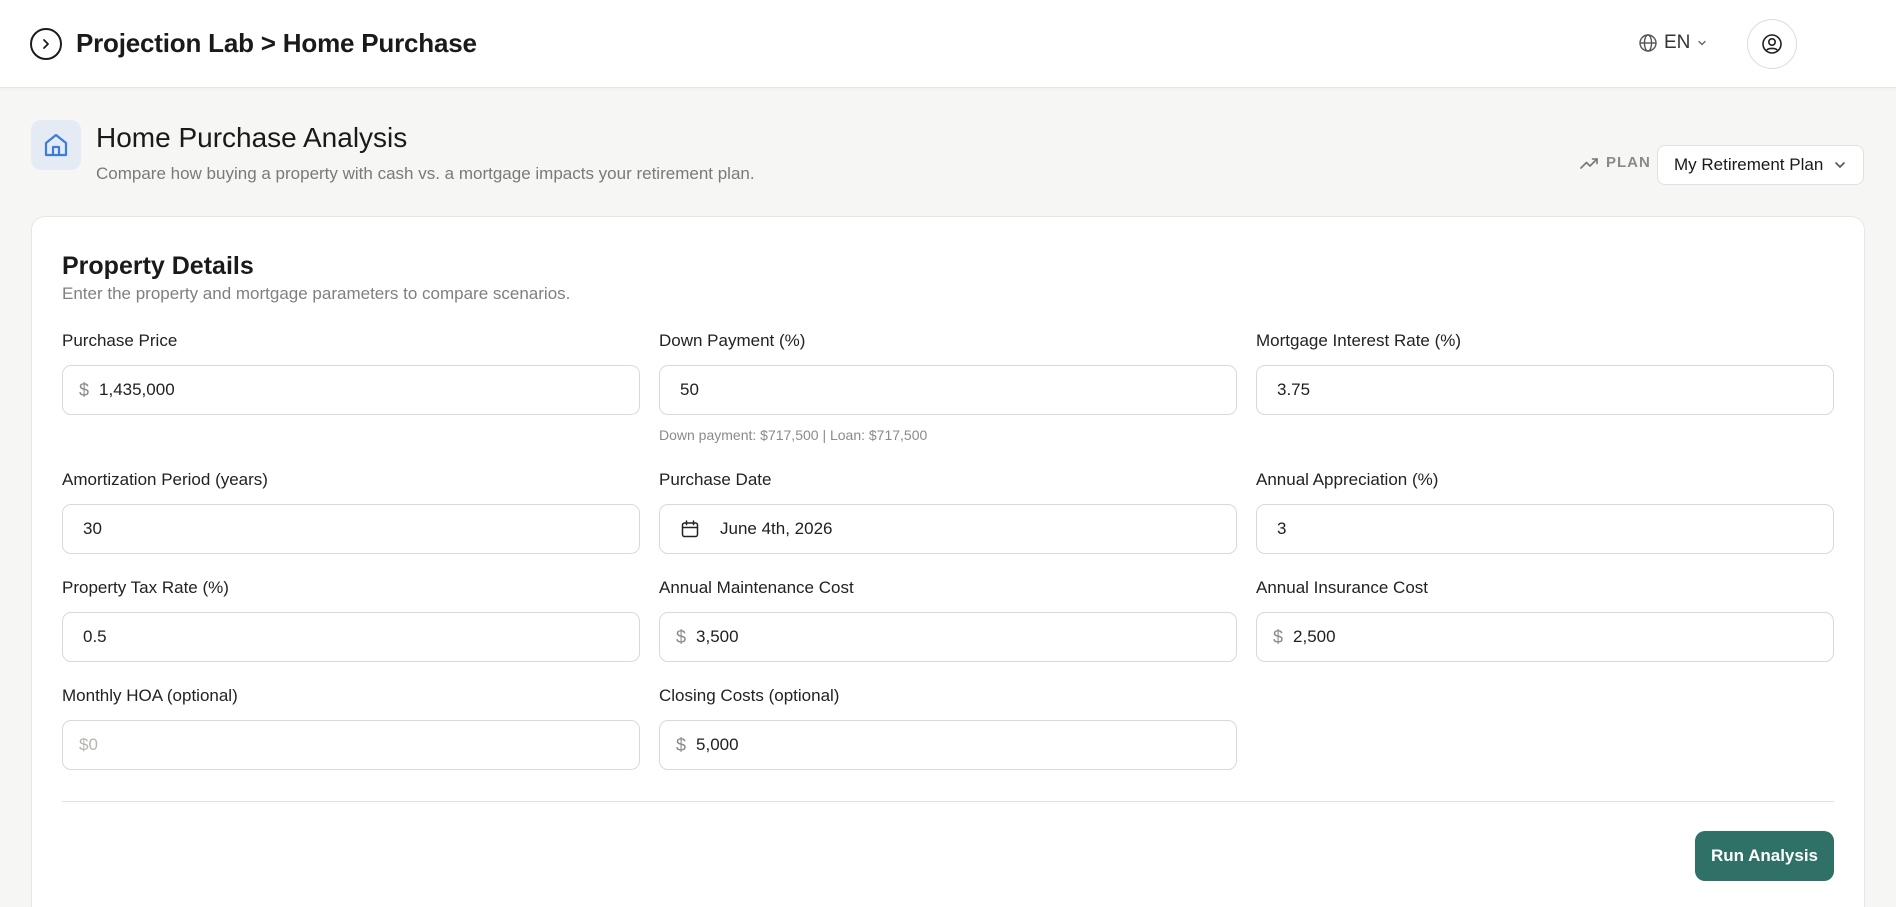 The image size is (1896, 907). I want to click on home-icon-badge, so click(56, 145).